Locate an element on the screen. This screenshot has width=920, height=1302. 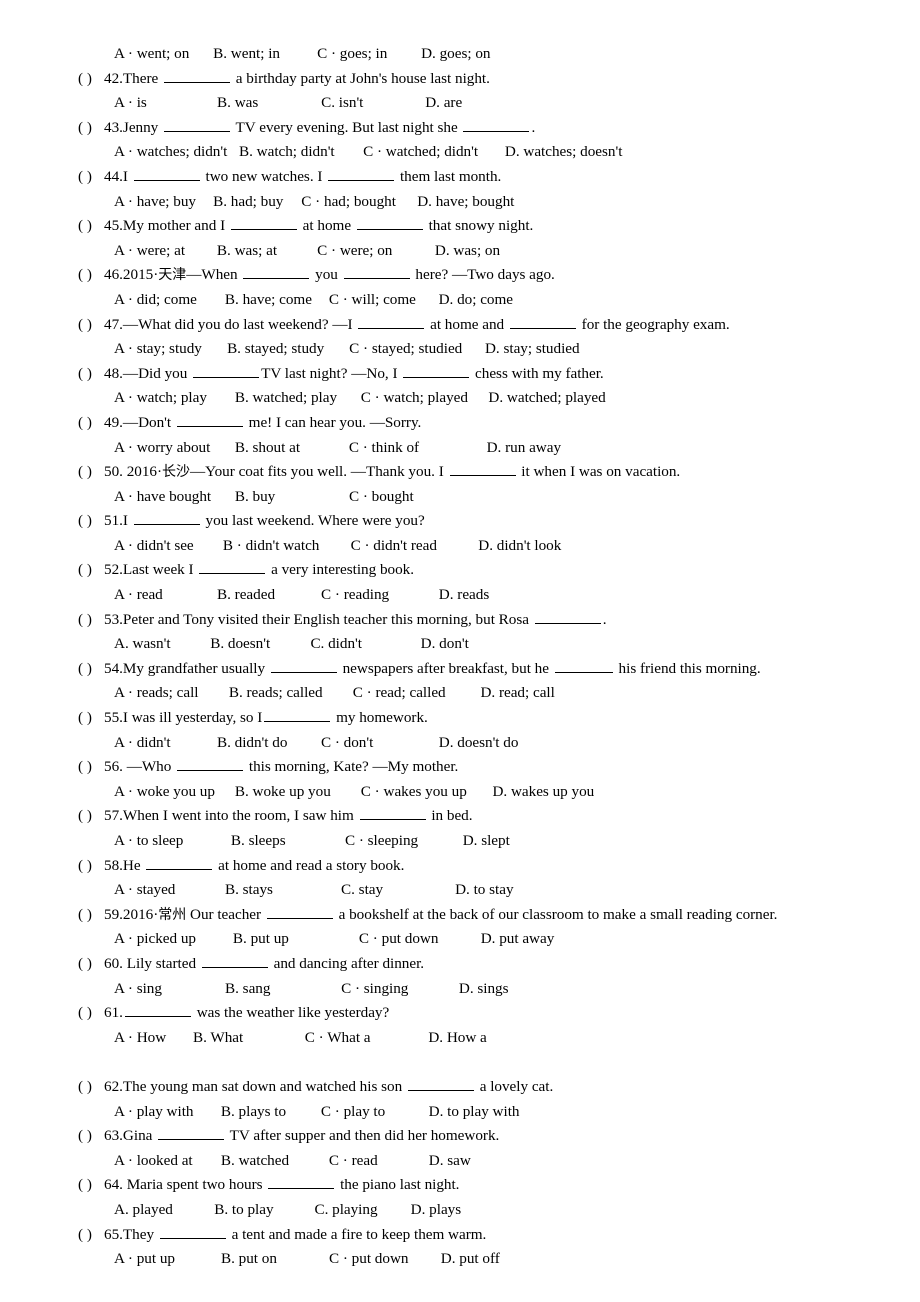
option-choice: C. stay is located at coordinates (362, 890).